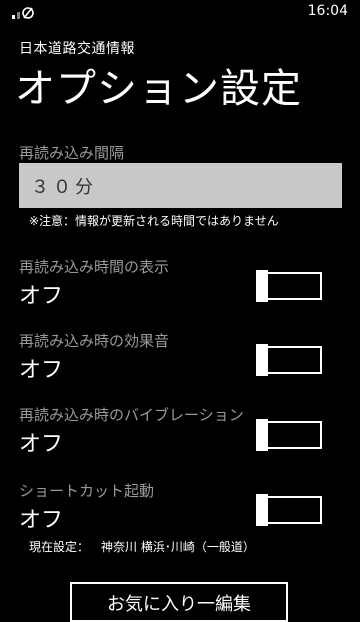 This screenshot has height=622, width=360. Describe the element at coordinates (41, 370) in the screenshot. I see `setting-value-sound-effect: オフ` at that location.